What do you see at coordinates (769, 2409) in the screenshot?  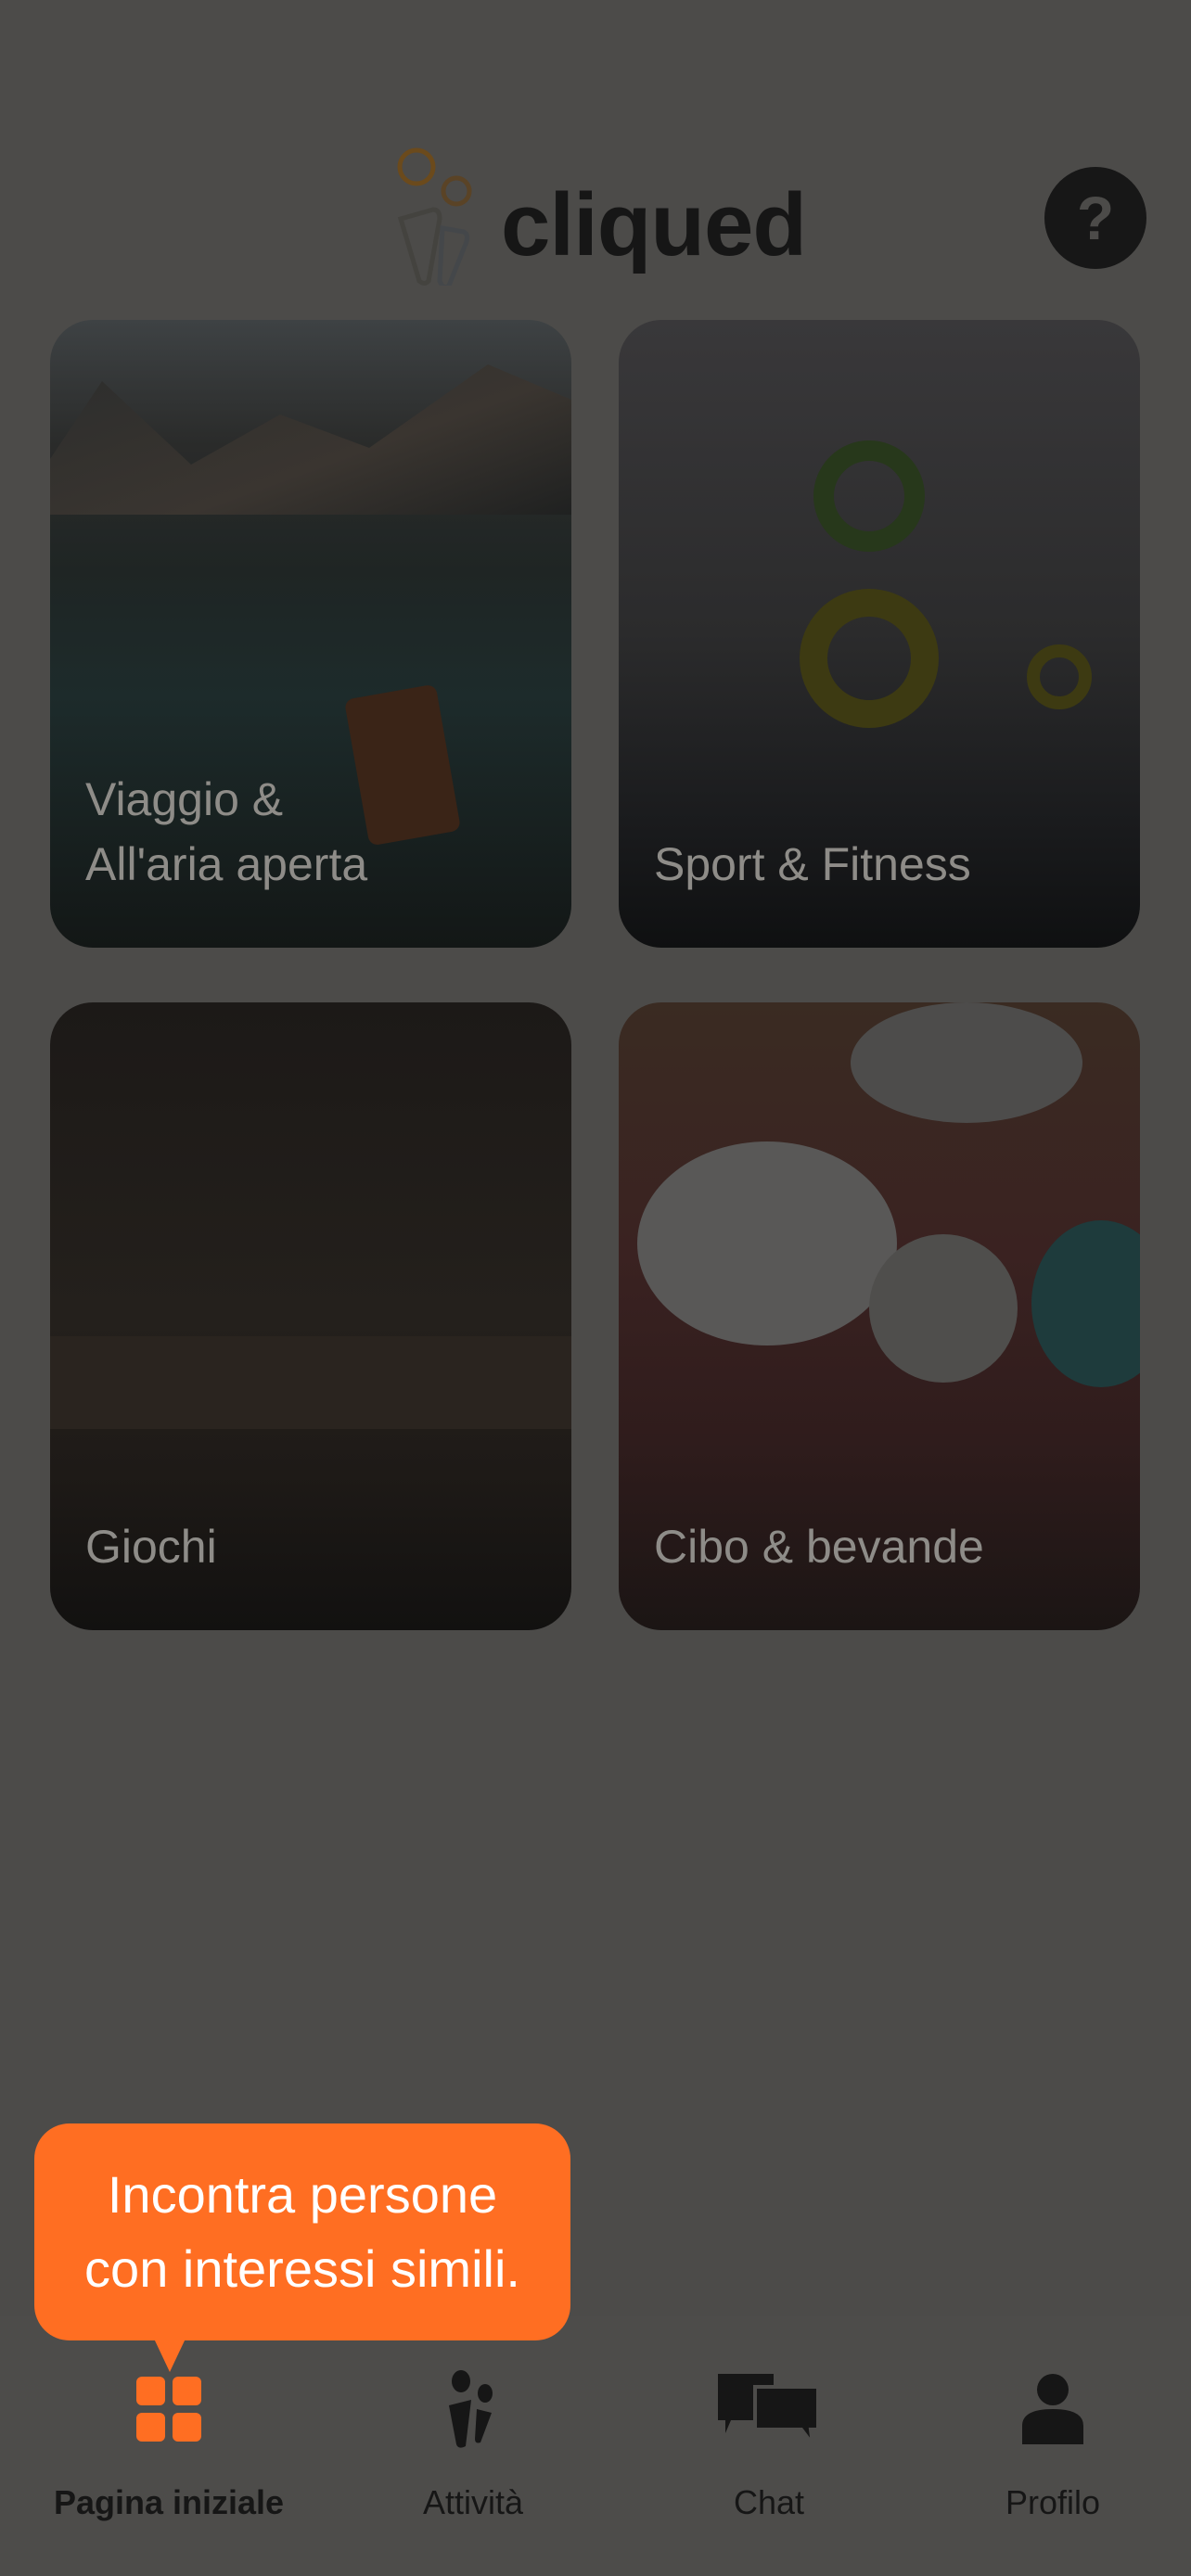 I see `chat-bubbles-icon` at bounding box center [769, 2409].